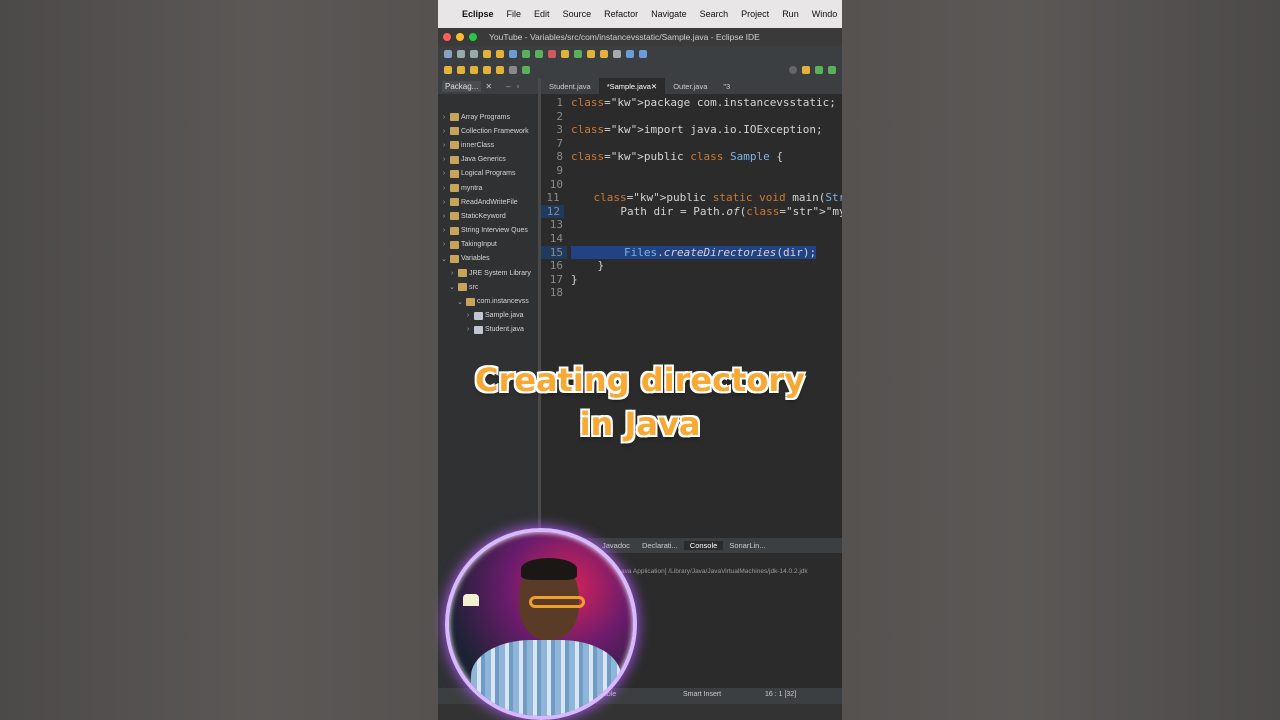  I want to click on menu-window: Windo, so click(825, 14).